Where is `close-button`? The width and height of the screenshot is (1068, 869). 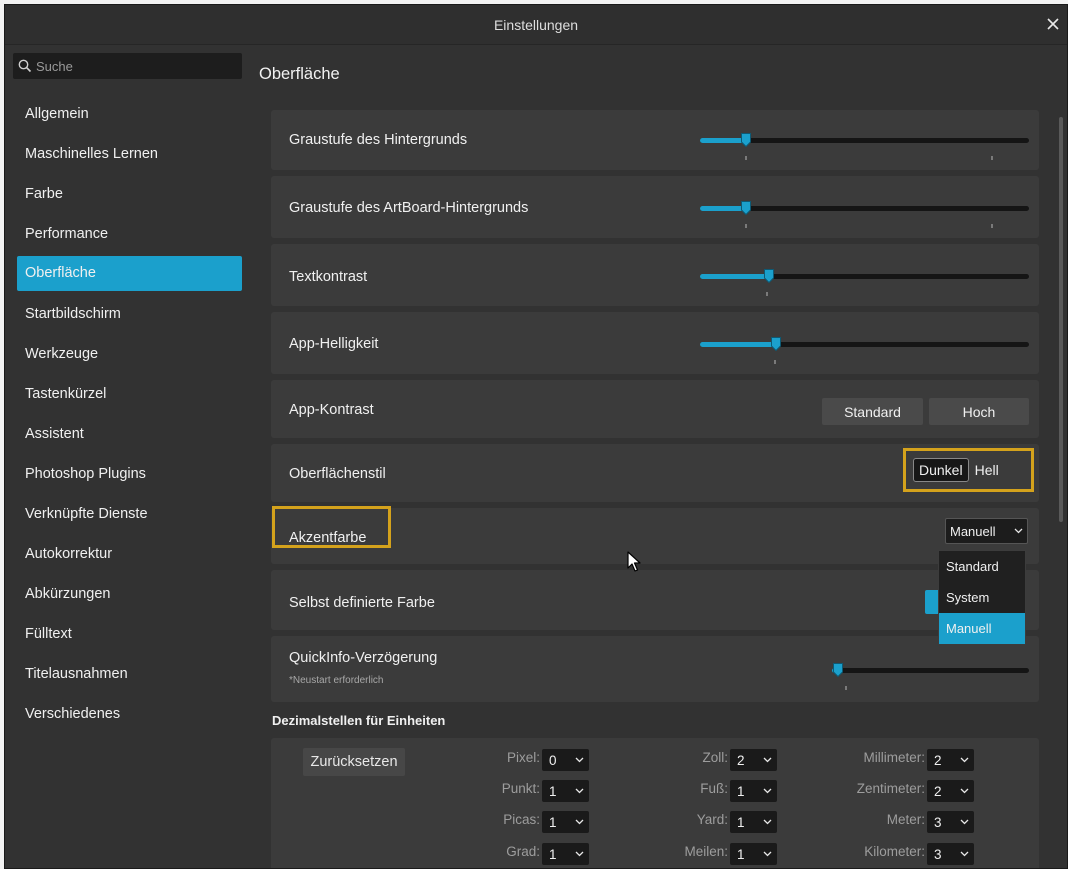 close-button is located at coordinates (1053, 24).